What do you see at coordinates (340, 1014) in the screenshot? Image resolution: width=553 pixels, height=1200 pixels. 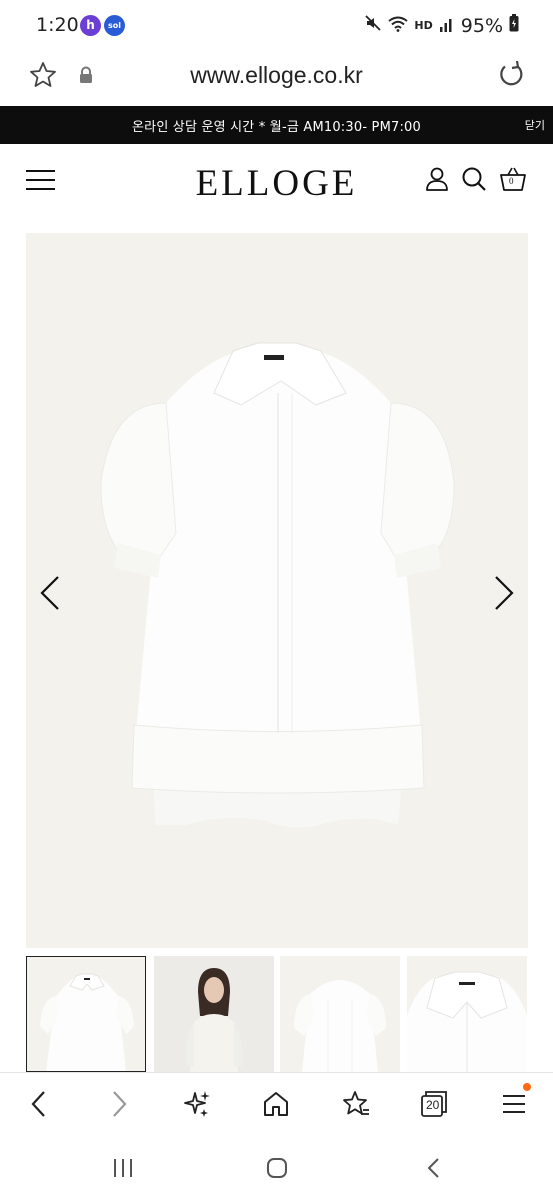 I see `thumbnail-3-back` at bounding box center [340, 1014].